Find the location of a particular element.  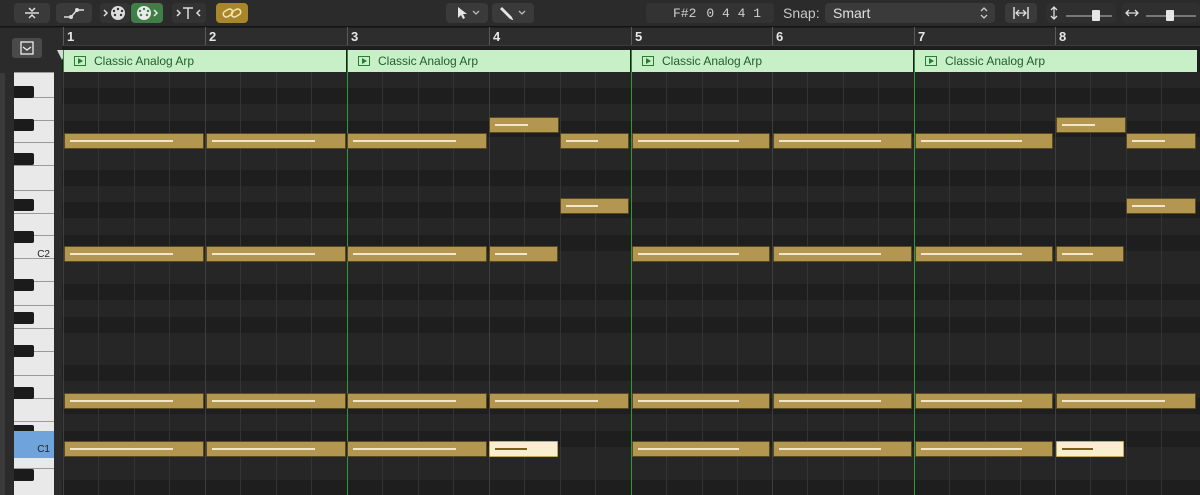

vertical-zoom-icon is located at coordinates (1054, 13).